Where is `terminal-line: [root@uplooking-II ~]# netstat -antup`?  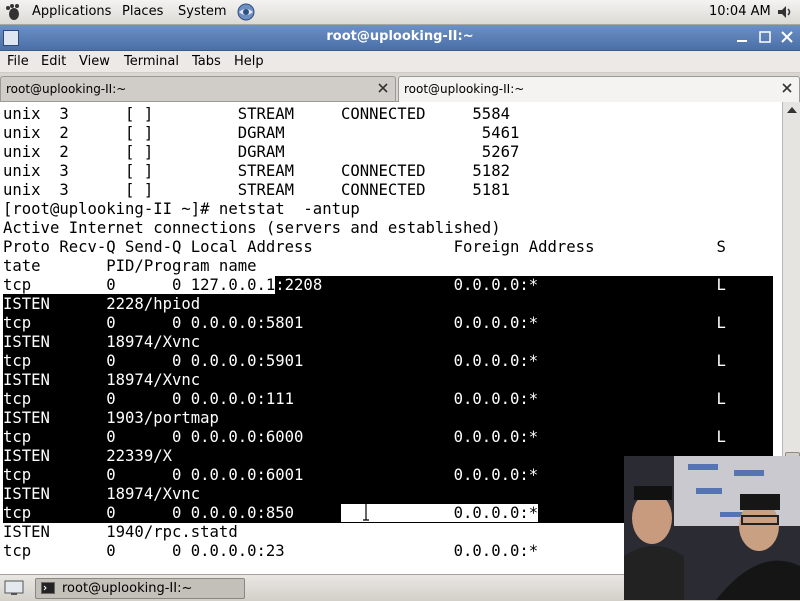 terminal-line: [root@uplooking-II ~]# netstat -antup is located at coordinates (181, 209).